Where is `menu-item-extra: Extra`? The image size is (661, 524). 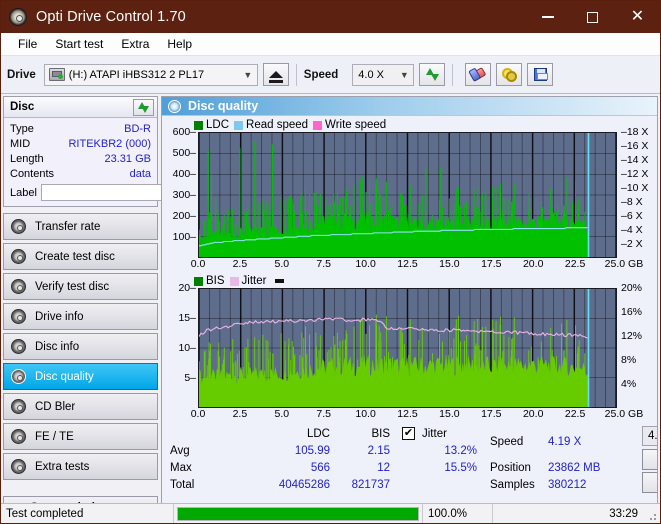
menu-item-extra: Extra is located at coordinates (135, 44).